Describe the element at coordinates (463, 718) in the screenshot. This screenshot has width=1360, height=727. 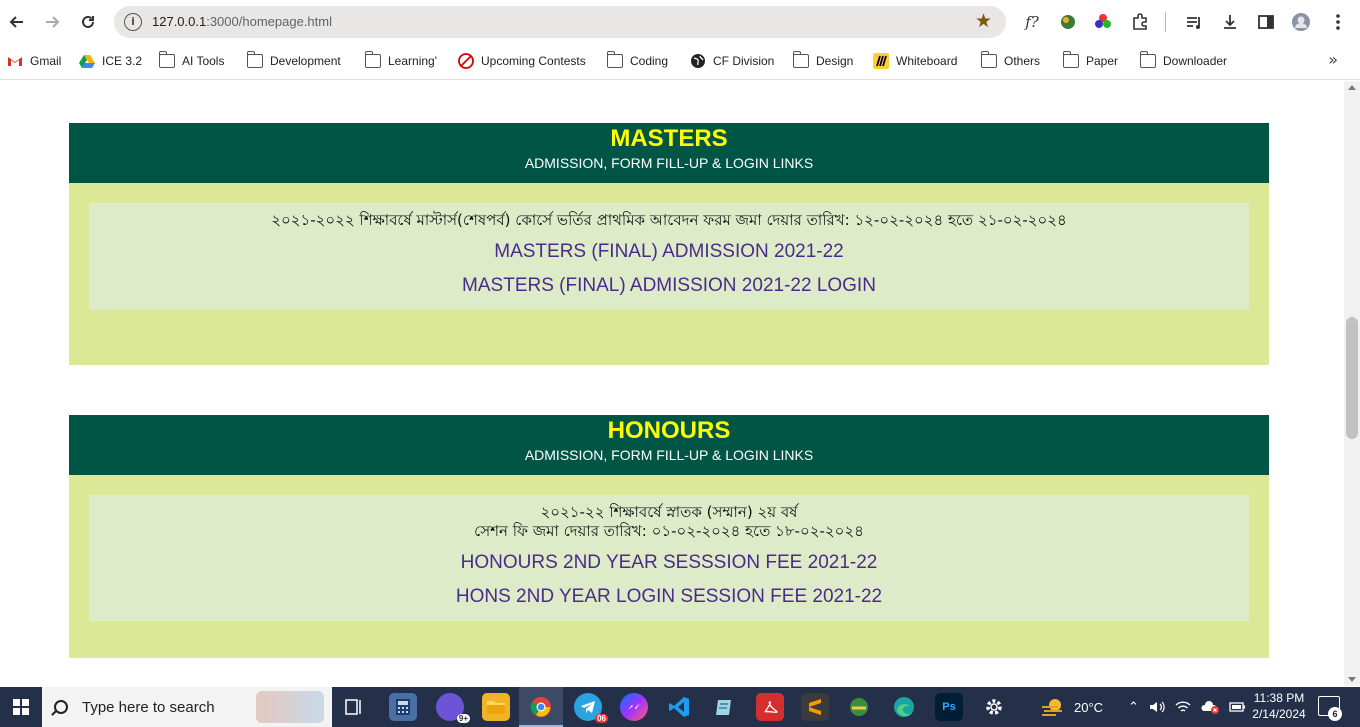
I see `chrome-badge: 9+` at that location.